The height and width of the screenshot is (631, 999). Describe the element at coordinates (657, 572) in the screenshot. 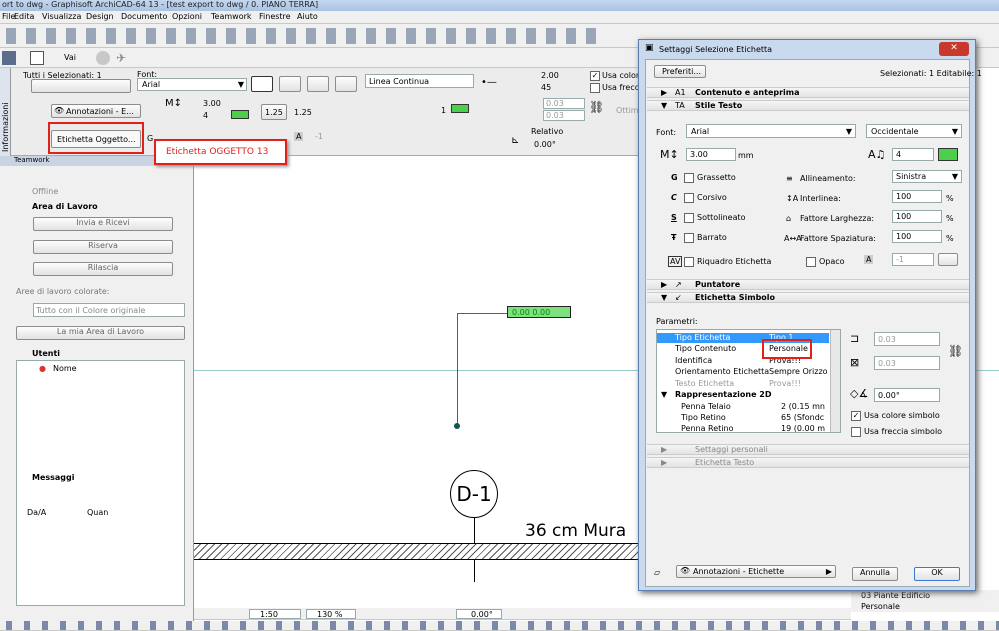

I see `layer-icon: ▱` at that location.